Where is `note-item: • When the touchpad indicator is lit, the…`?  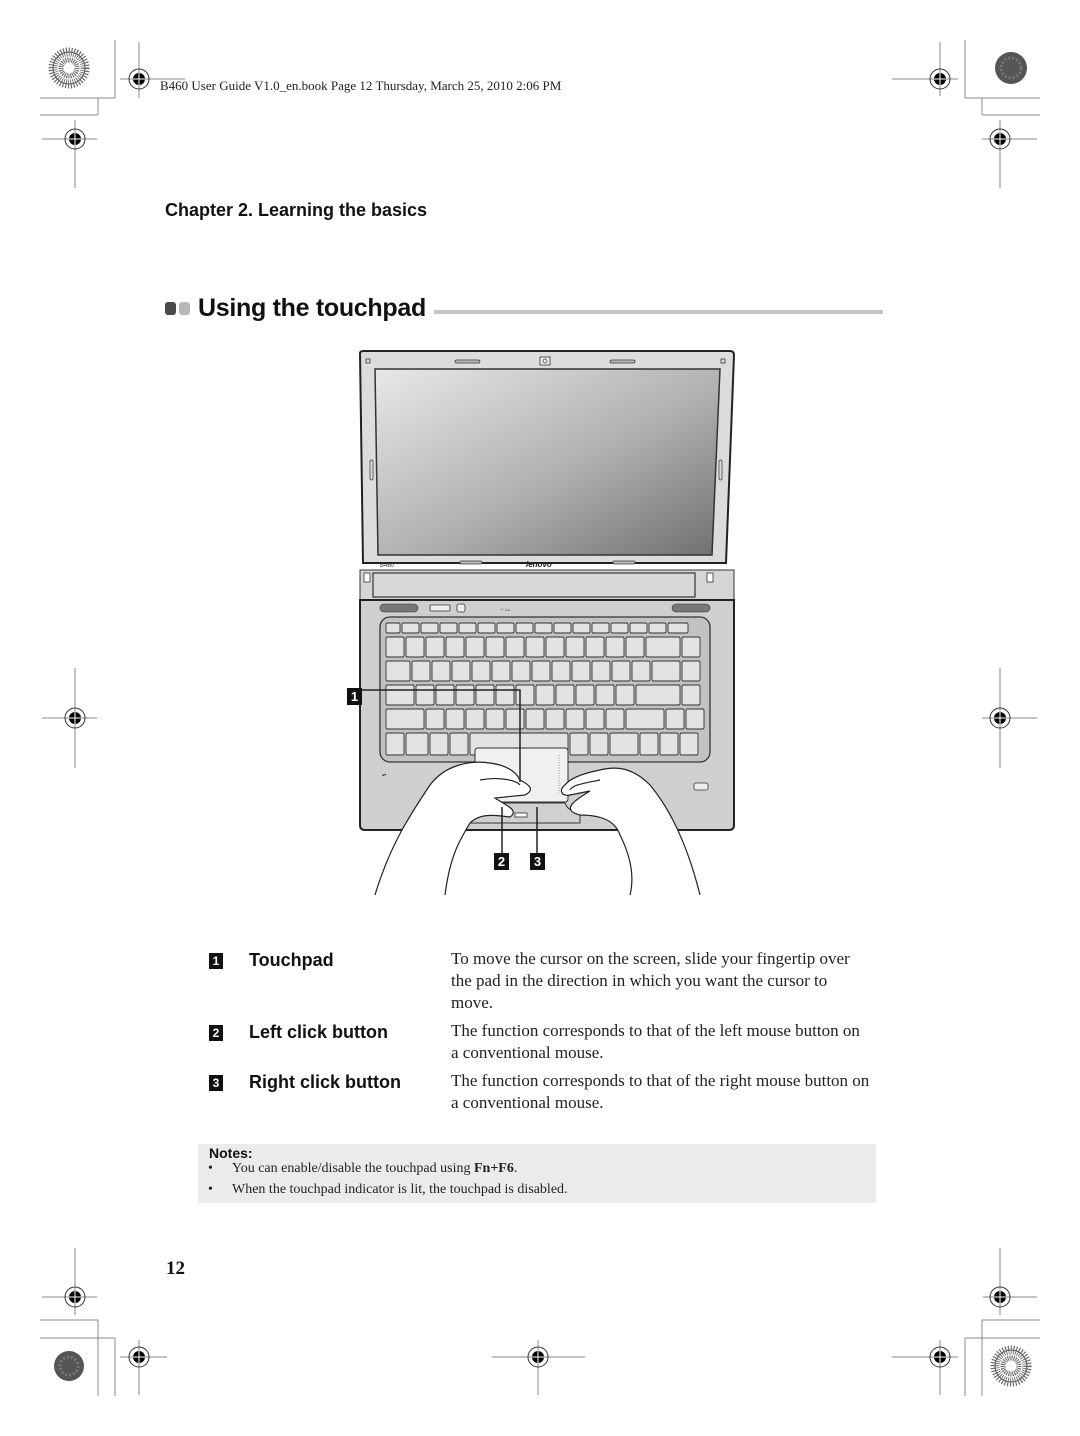 note-item: • When the touchpad indicator is lit, the… is located at coordinates (388, 1190).